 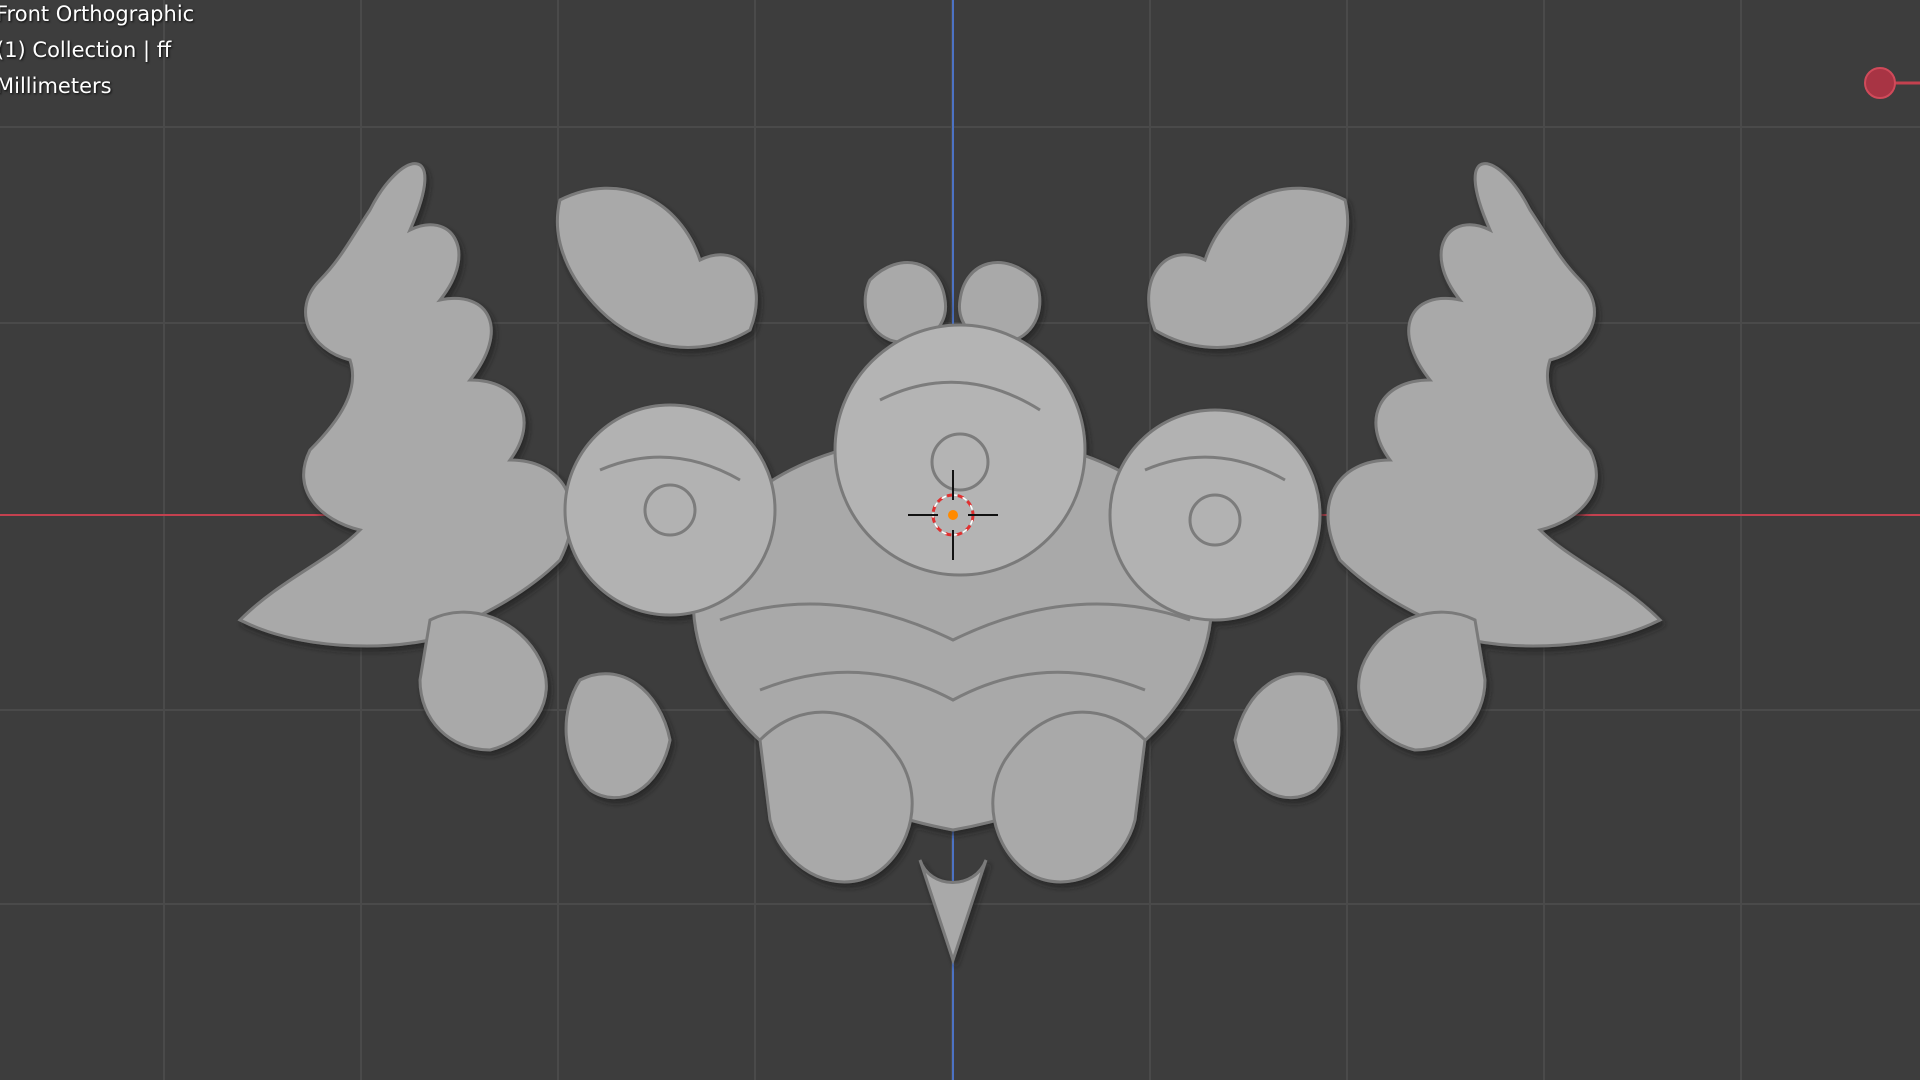 What do you see at coordinates (86, 50) in the screenshot?
I see `collection-label: (1) Collection | ff` at bounding box center [86, 50].